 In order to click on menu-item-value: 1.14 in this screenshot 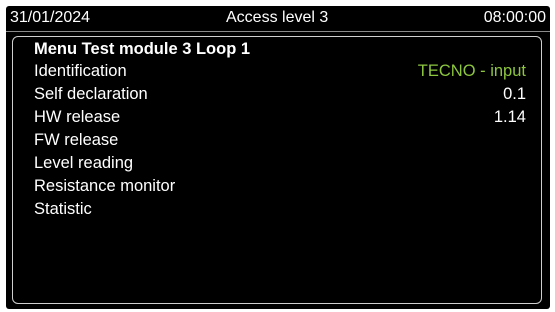, I will do `click(509, 117)`.